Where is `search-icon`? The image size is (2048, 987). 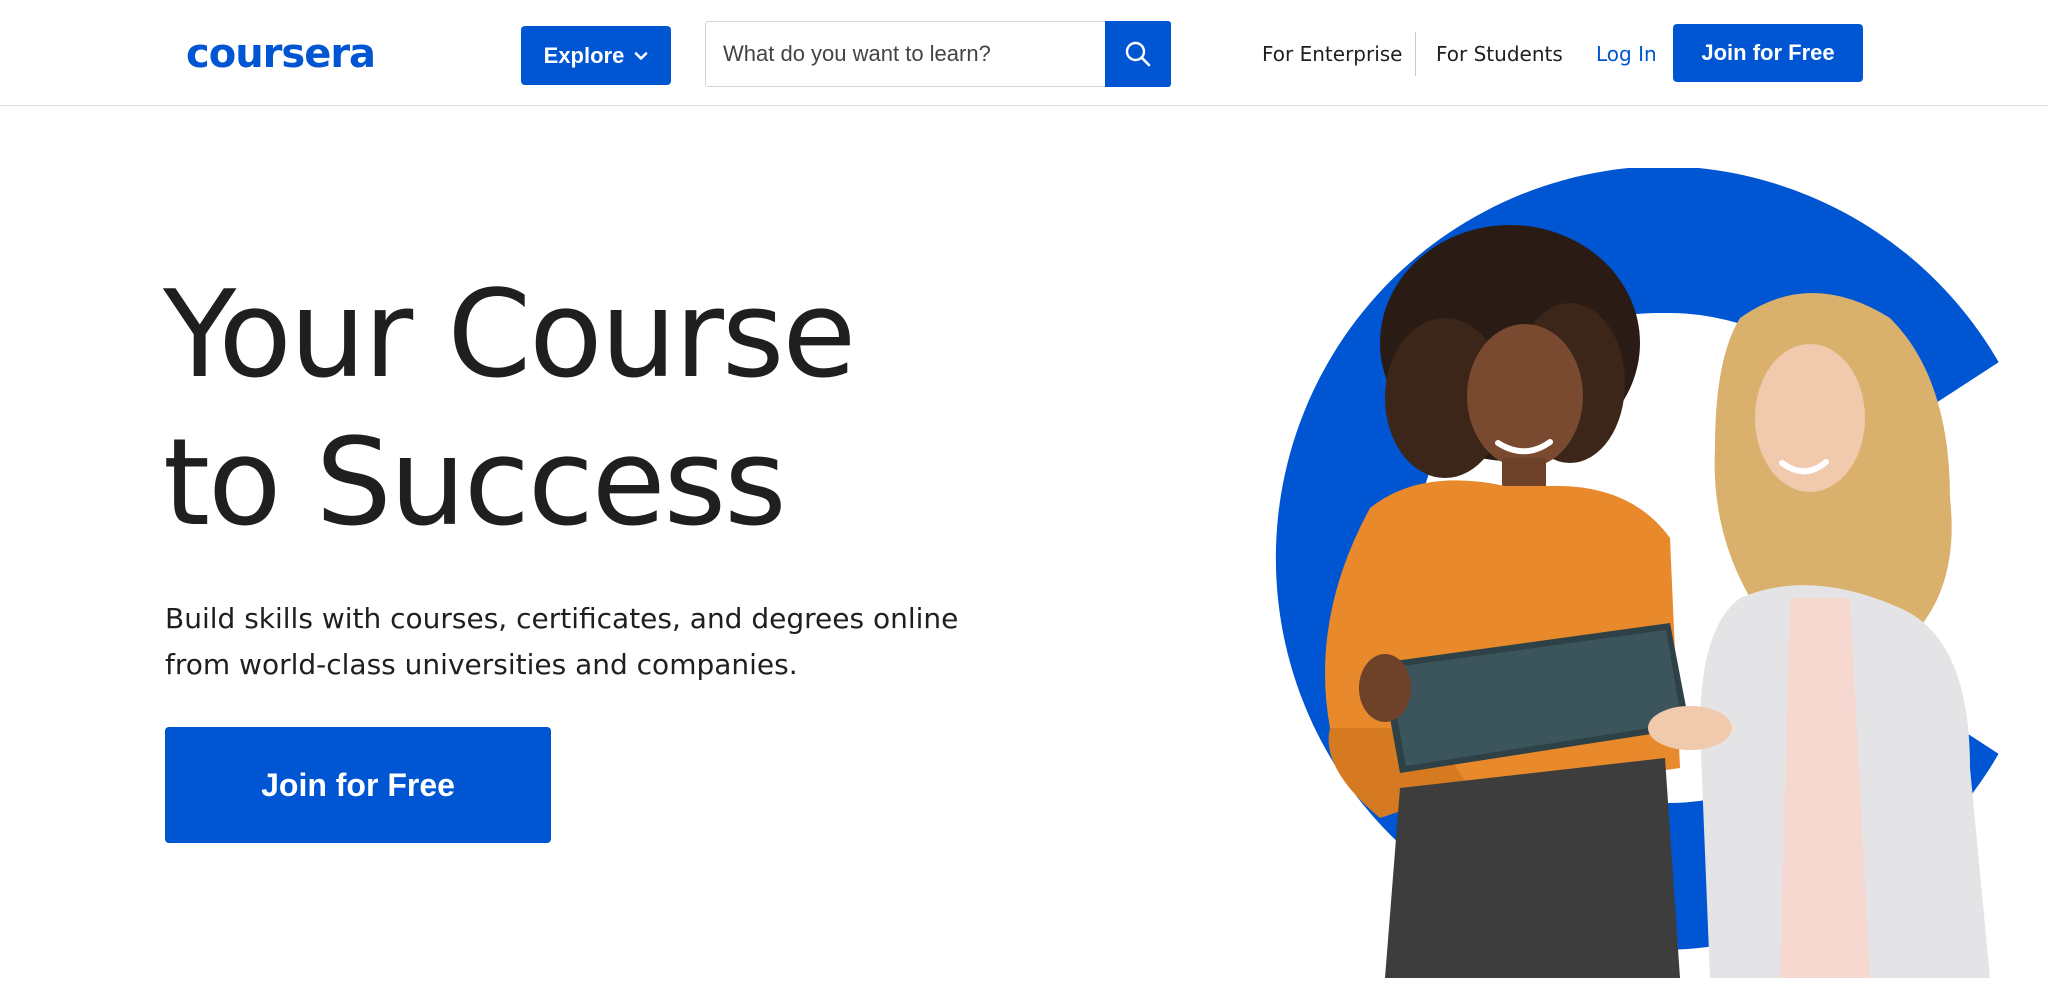 search-icon is located at coordinates (1138, 54).